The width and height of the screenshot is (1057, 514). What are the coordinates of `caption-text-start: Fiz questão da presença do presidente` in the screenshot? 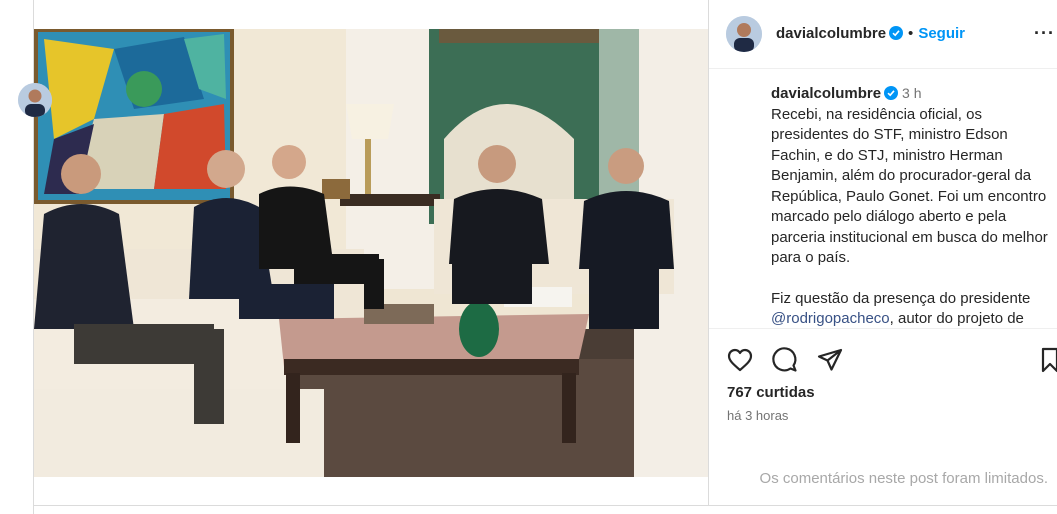 It's located at (901, 298).